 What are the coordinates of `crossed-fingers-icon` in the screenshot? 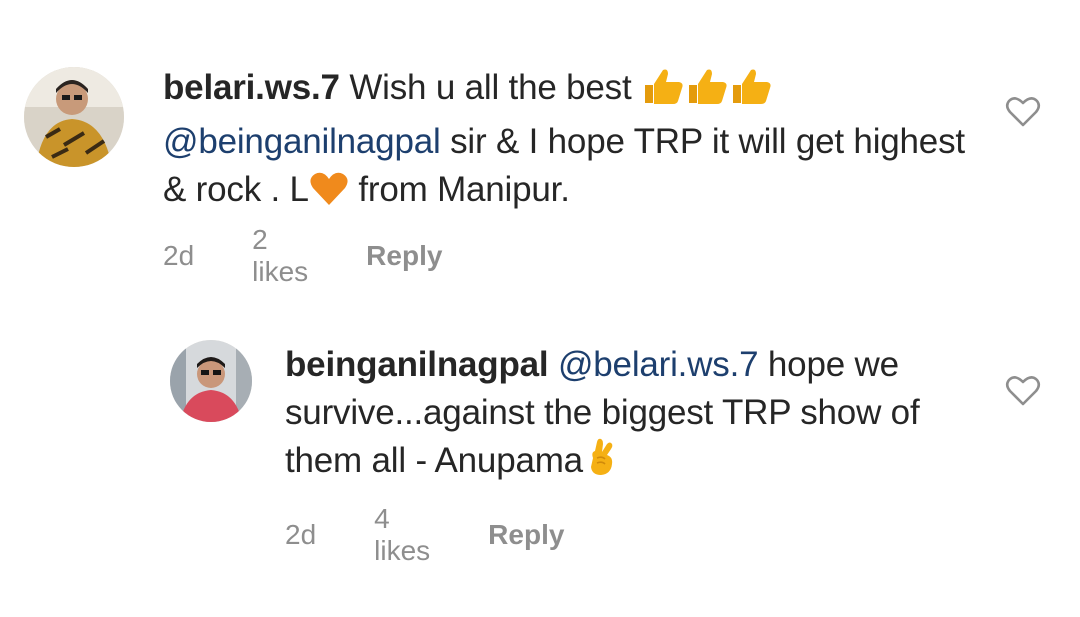 It's located at (601, 464).